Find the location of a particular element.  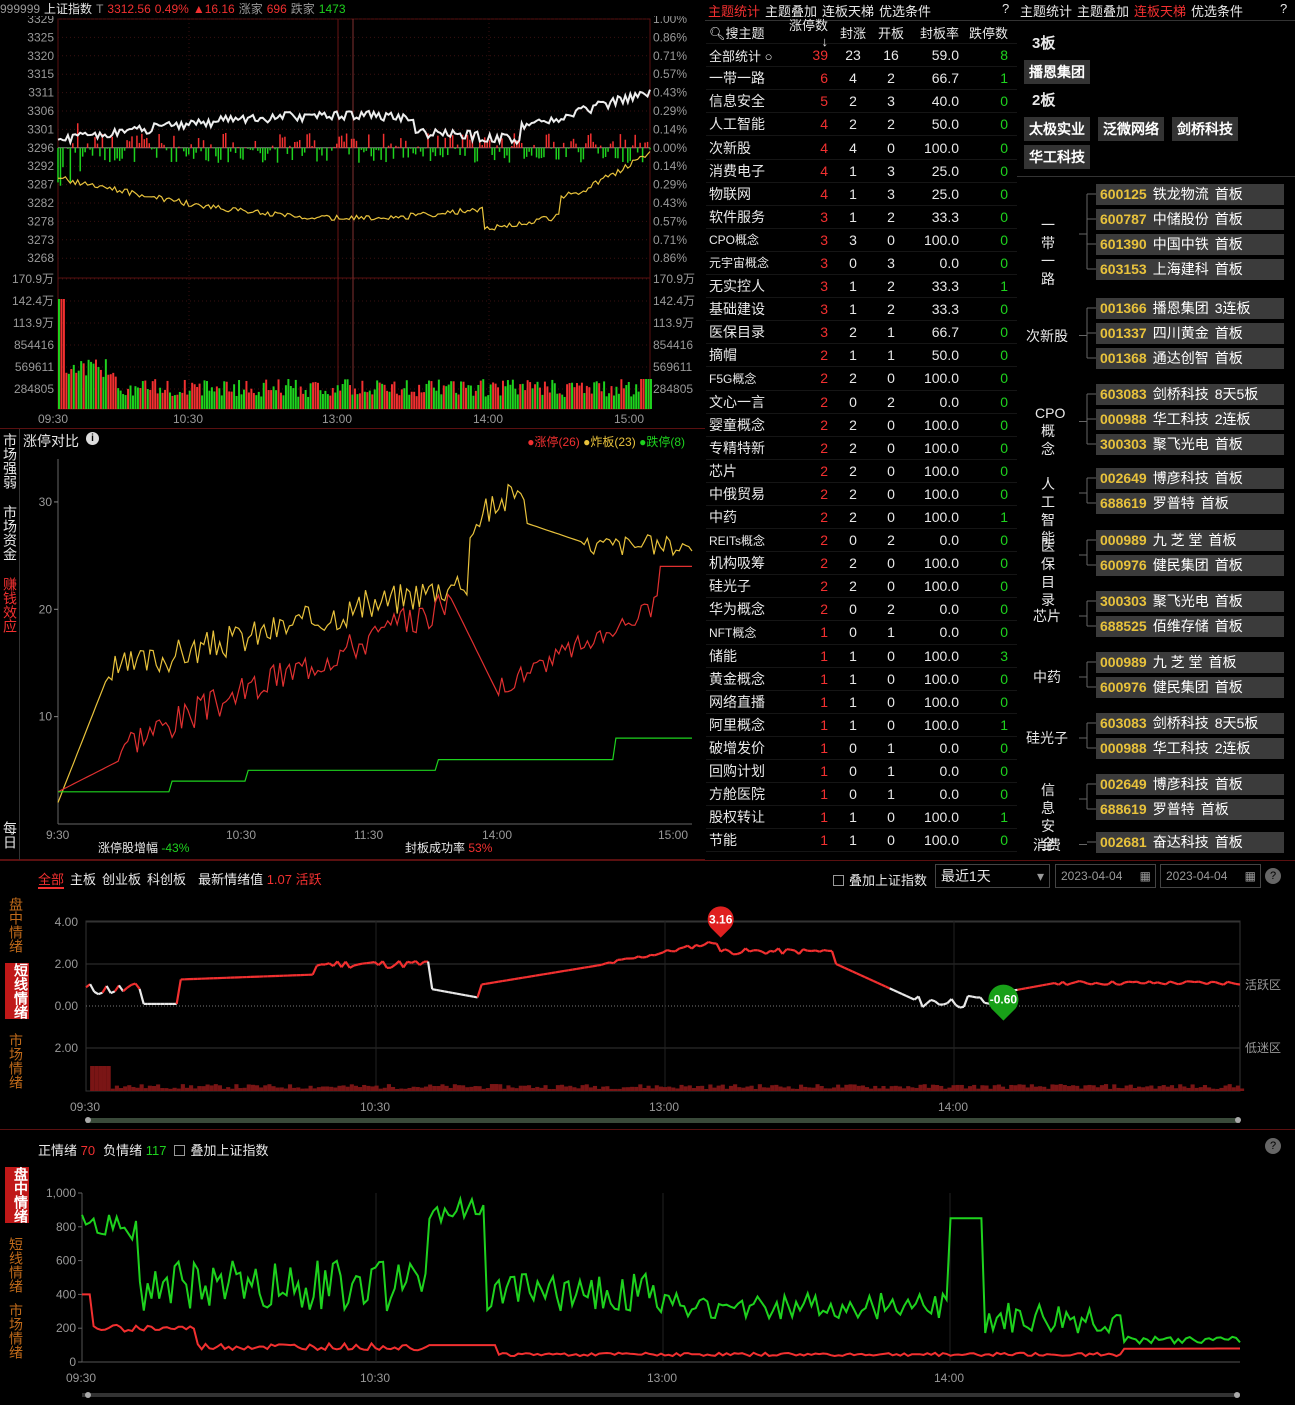

filter-star: 科创板 is located at coordinates (166, 879).